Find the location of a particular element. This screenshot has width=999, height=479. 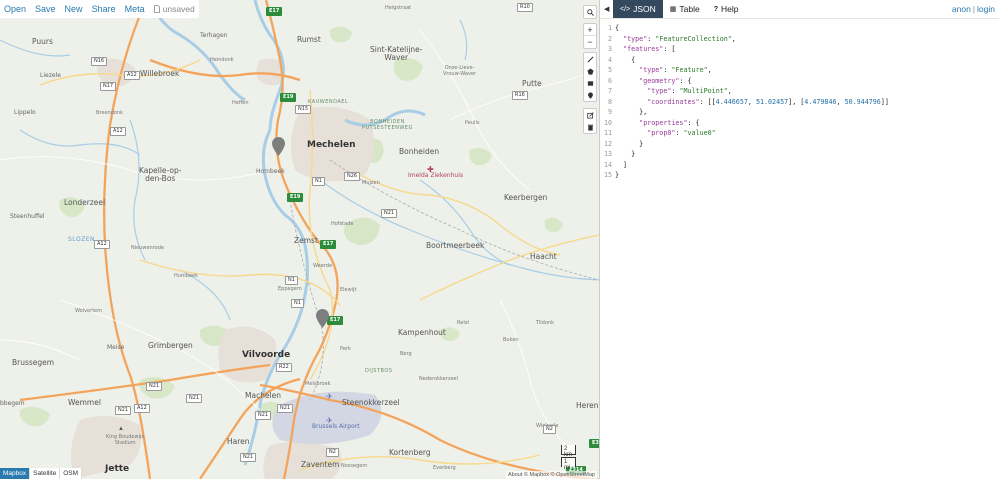

tab-help: ? Help is located at coordinates (726, 9).